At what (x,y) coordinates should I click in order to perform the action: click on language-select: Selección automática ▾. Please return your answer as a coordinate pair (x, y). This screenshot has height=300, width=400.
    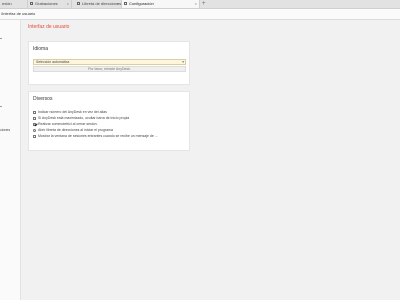
    Looking at the image, I should click on (109, 62).